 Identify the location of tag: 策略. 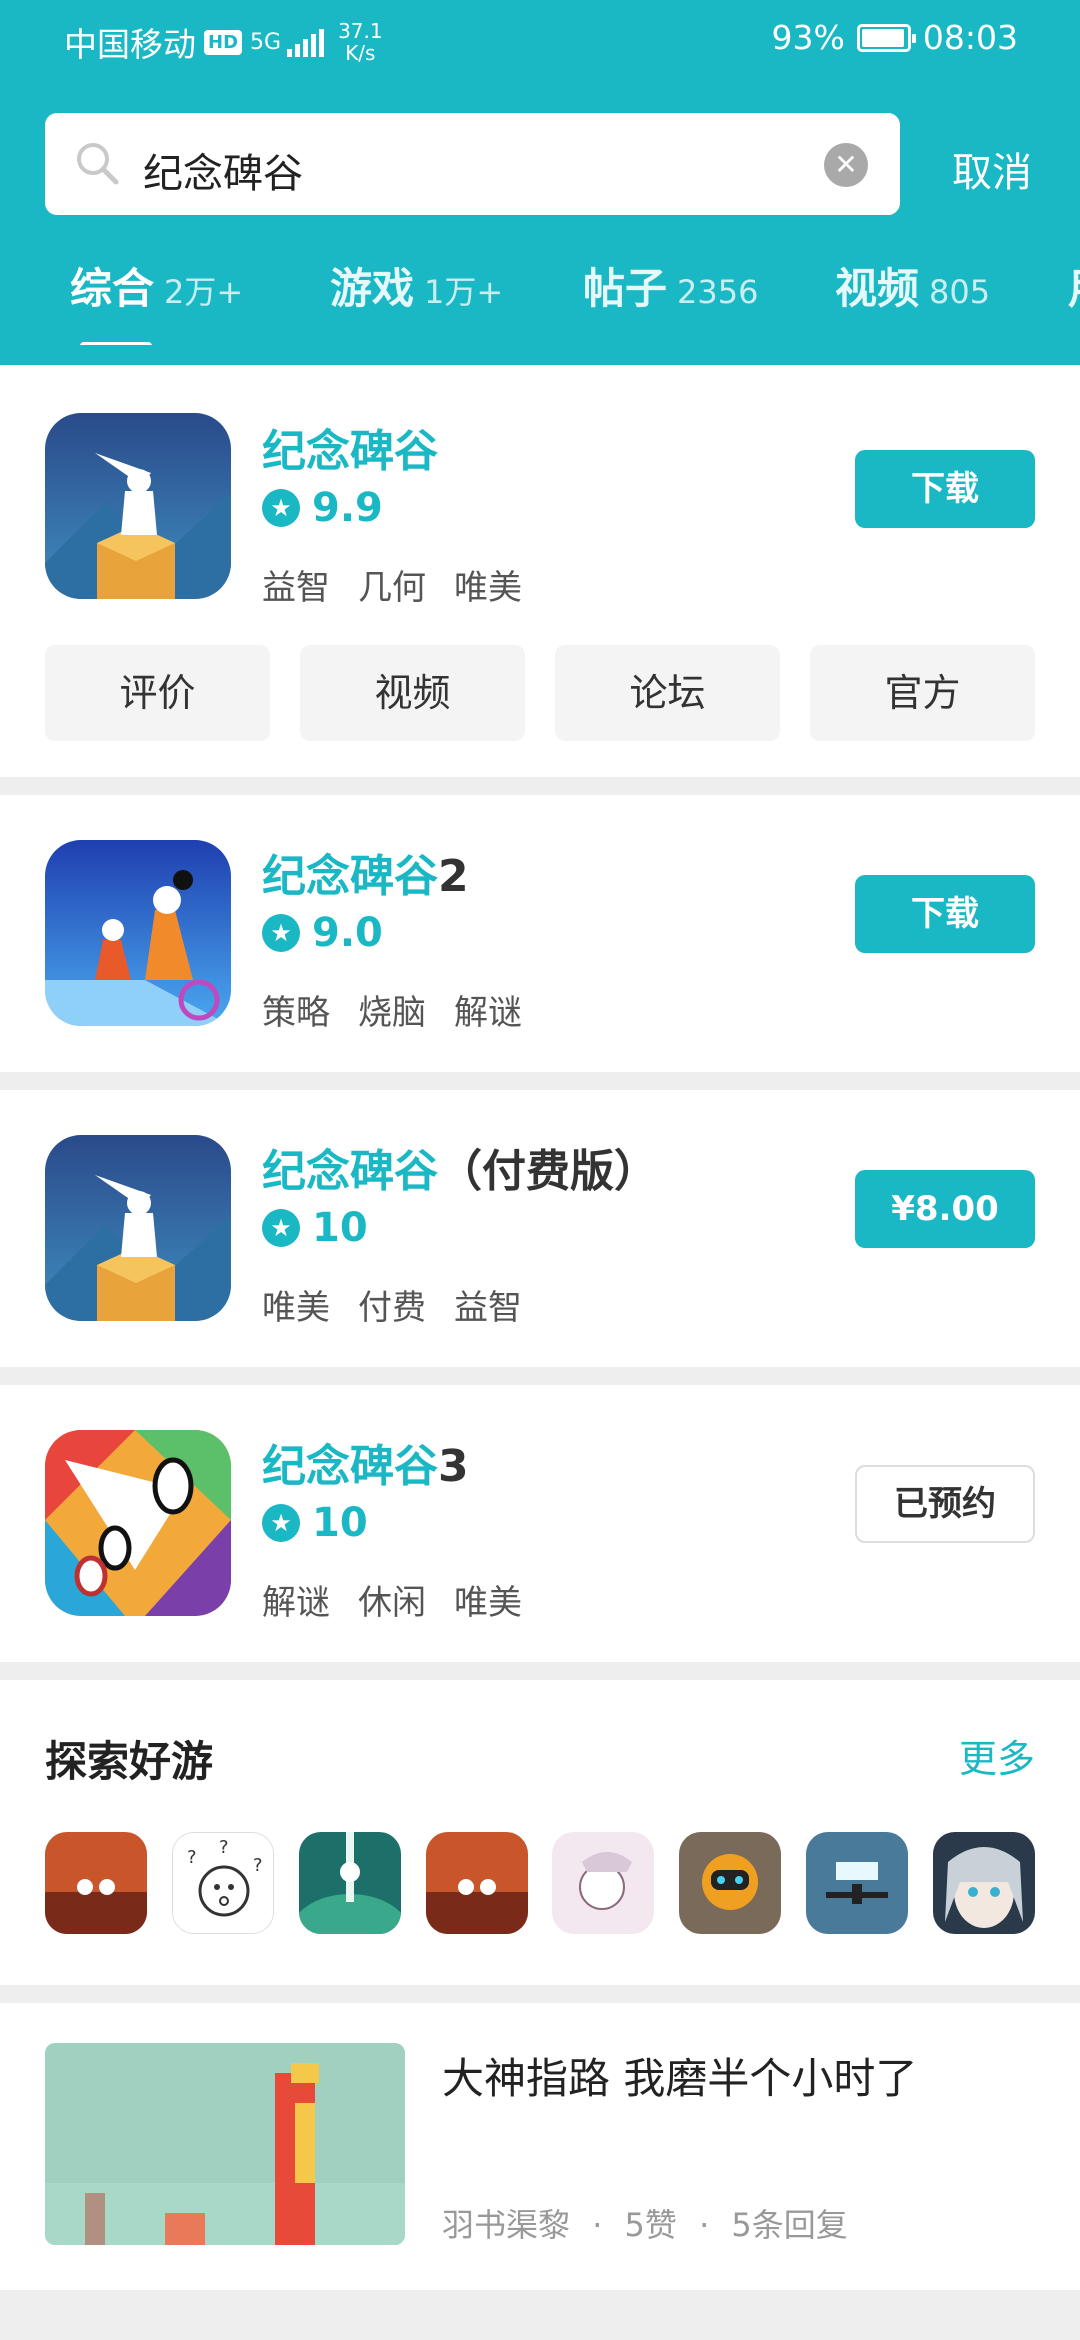
(296, 1009).